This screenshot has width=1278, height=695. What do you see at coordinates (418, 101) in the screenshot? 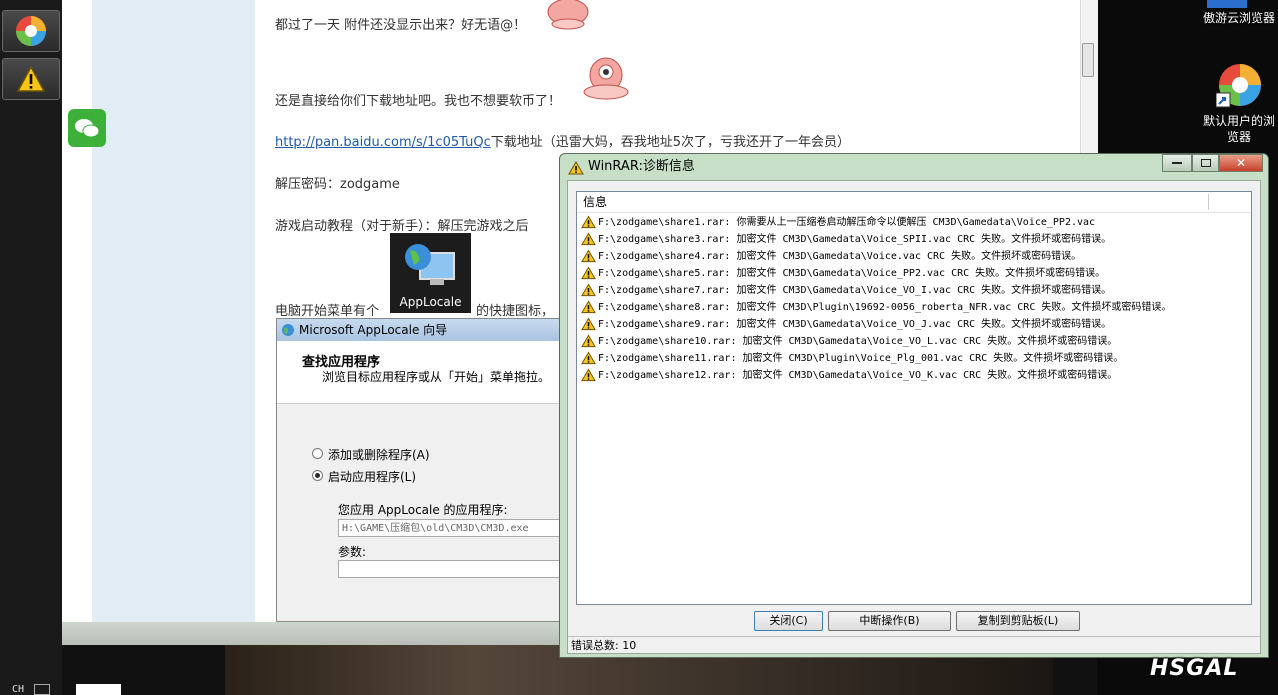
I see `post-line: 还是直接给你们下载地址吧。我也不想要软币了！` at bounding box center [418, 101].